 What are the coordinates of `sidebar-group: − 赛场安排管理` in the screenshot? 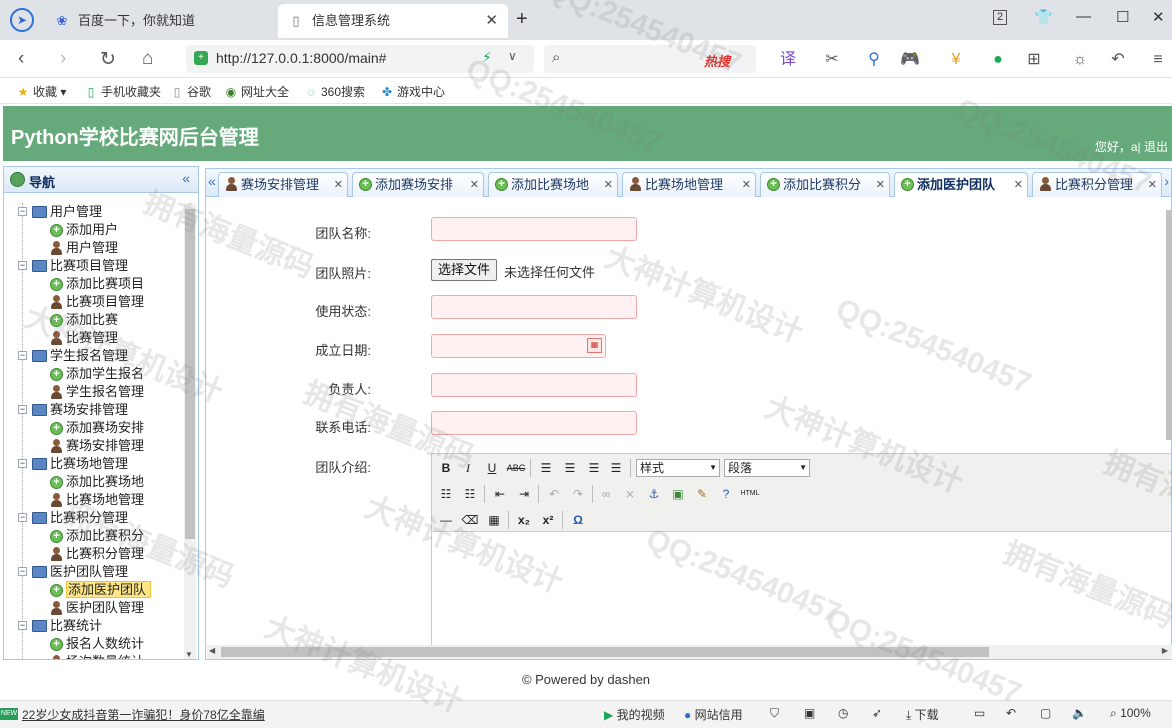 It's located at (94, 410).